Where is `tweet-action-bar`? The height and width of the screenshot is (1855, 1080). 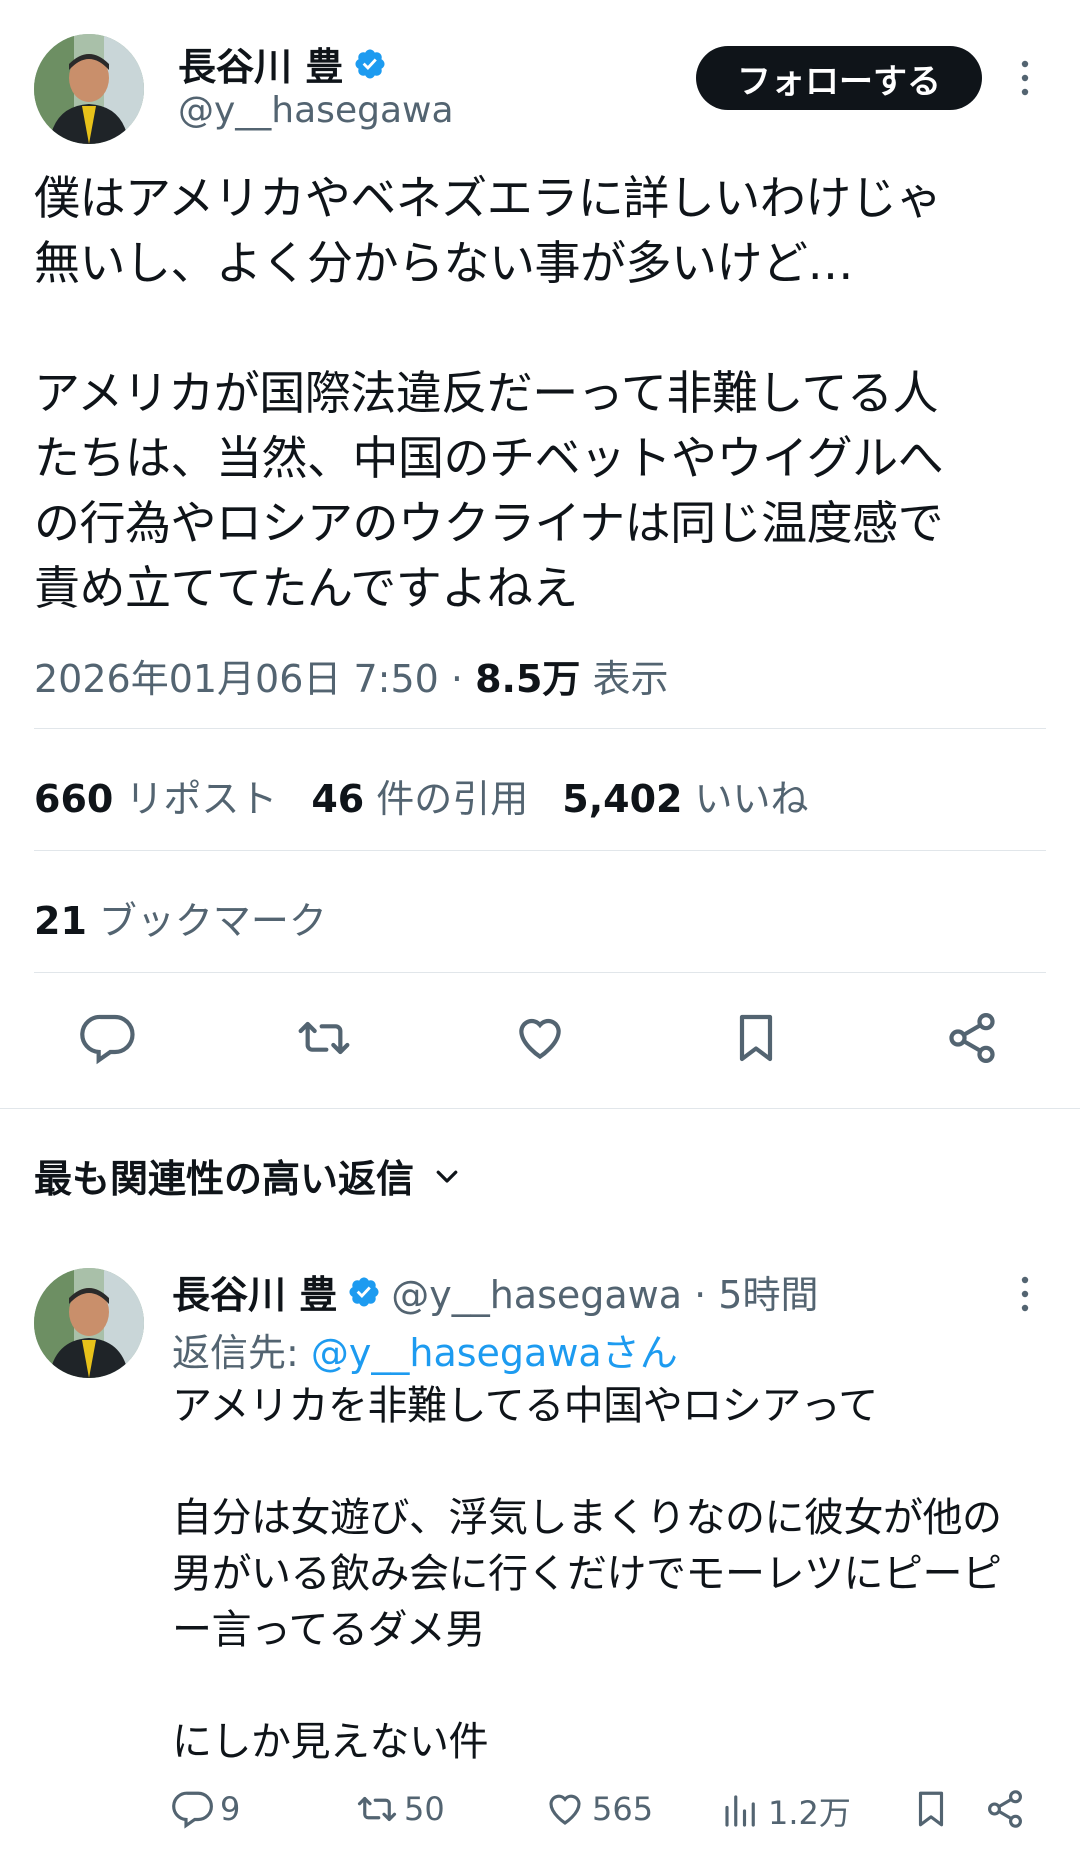
tweet-action-bar is located at coordinates (540, 1040).